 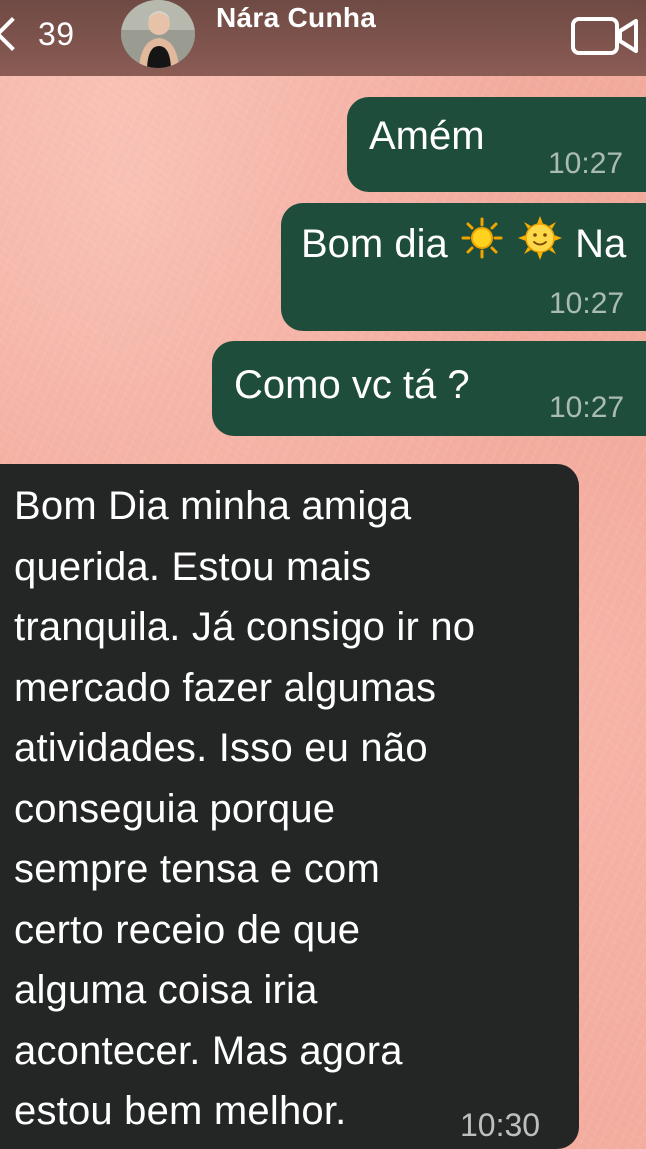 I want to click on message-line: conseguia porque, so click(x=175, y=808).